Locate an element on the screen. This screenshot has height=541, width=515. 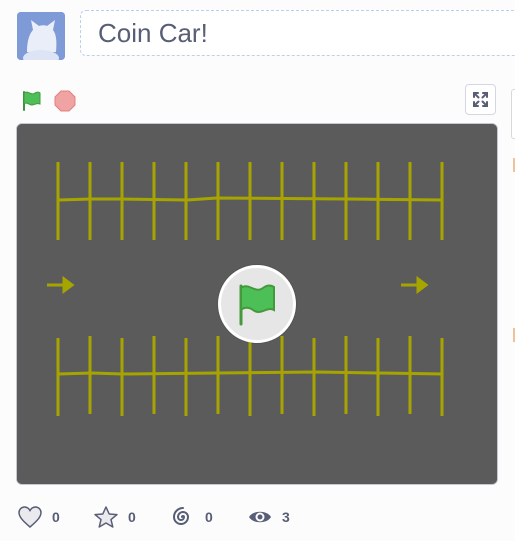
views-stat: 3 is located at coordinates (272, 517).